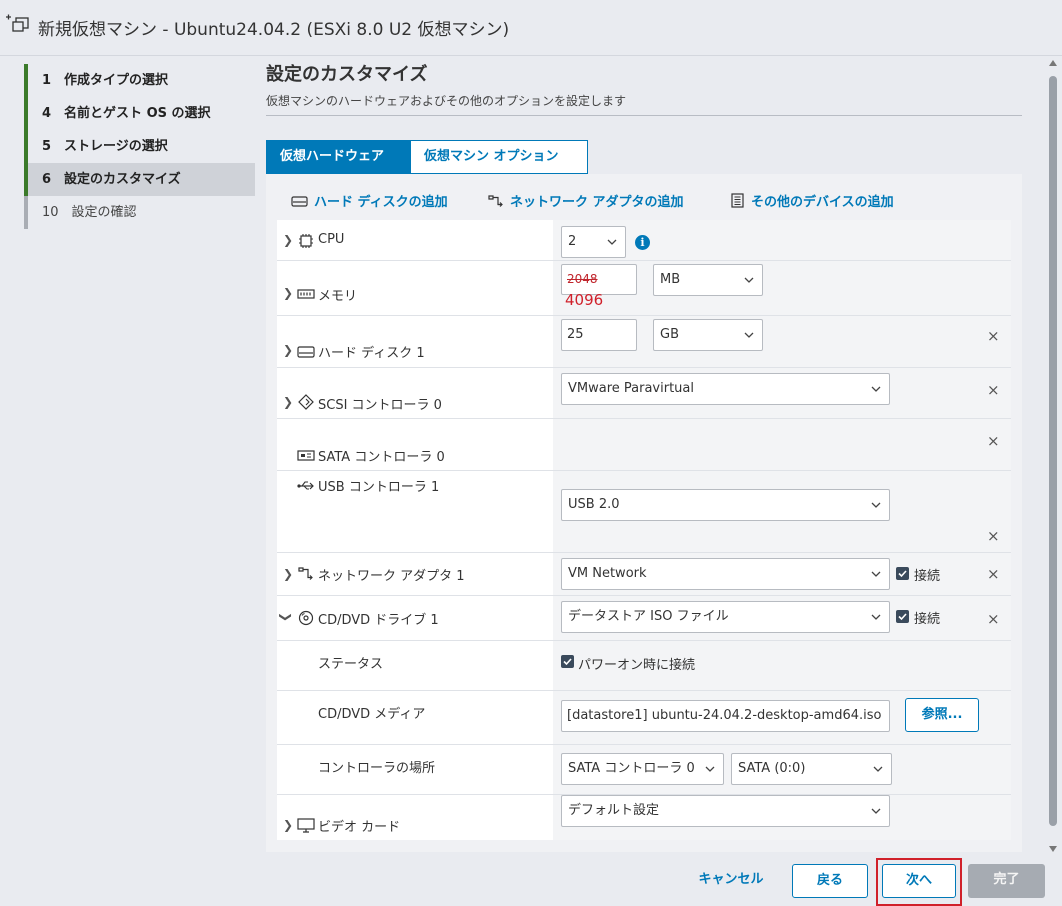  I want to click on network-adapter-icon, so click(495, 200).